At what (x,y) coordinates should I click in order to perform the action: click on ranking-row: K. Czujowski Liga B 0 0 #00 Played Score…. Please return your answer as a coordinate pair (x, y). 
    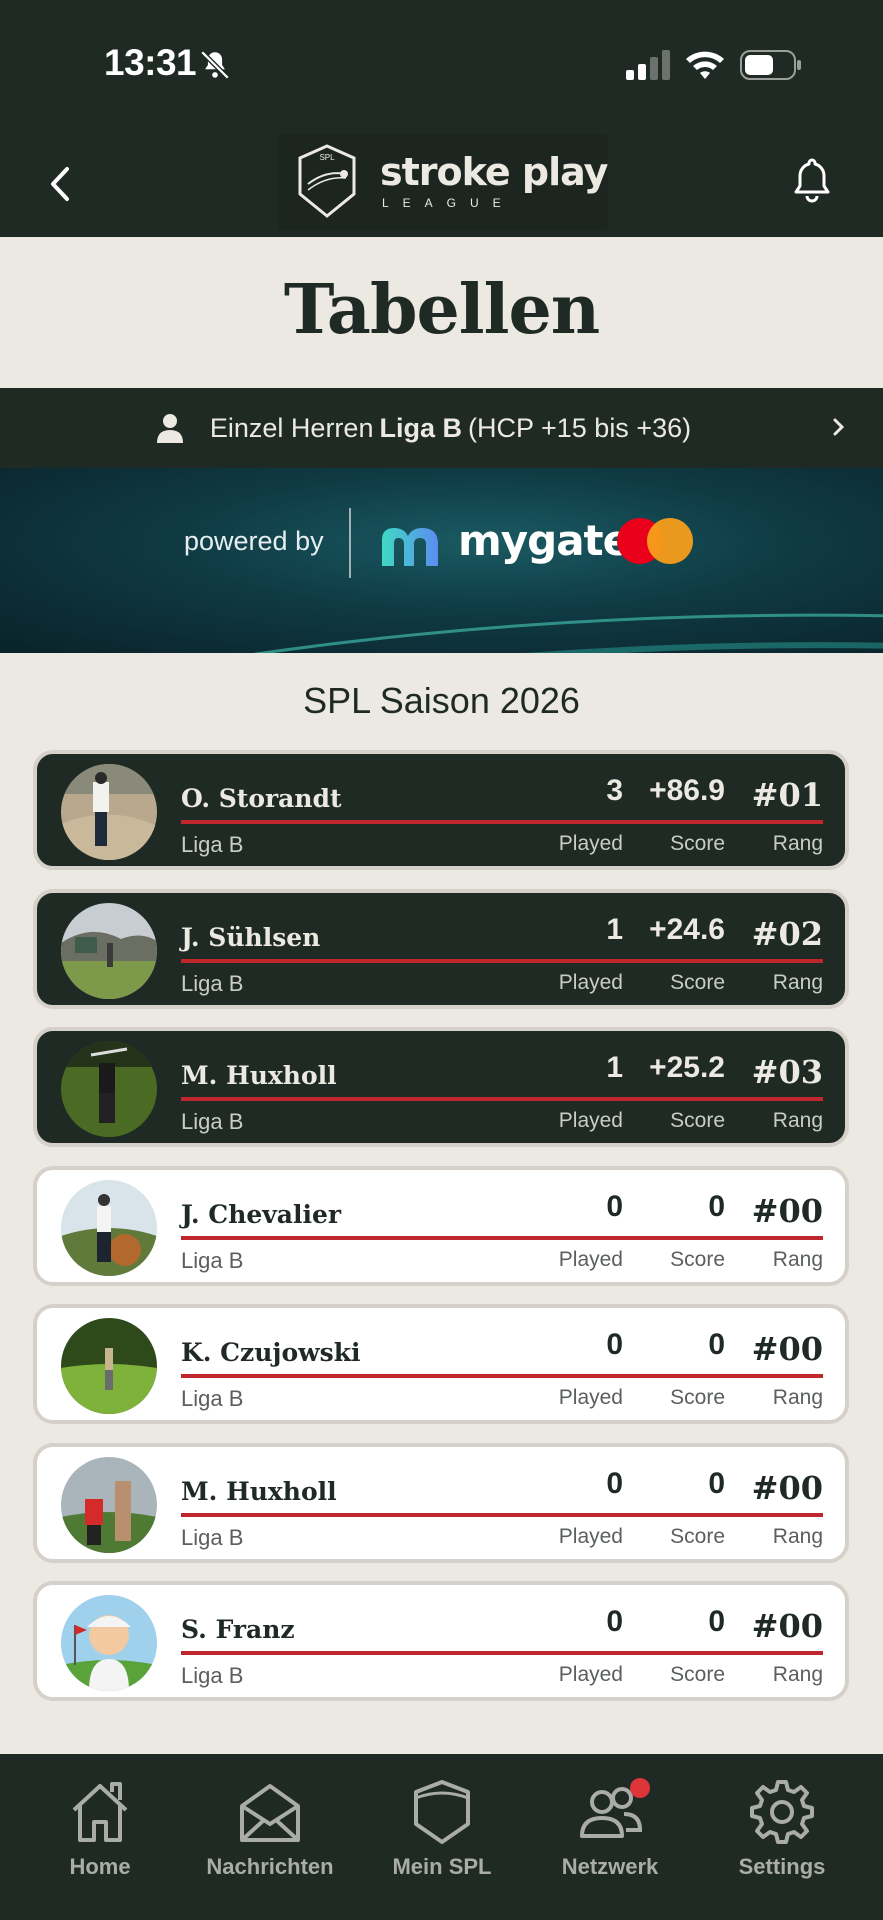
    Looking at the image, I should click on (441, 1364).